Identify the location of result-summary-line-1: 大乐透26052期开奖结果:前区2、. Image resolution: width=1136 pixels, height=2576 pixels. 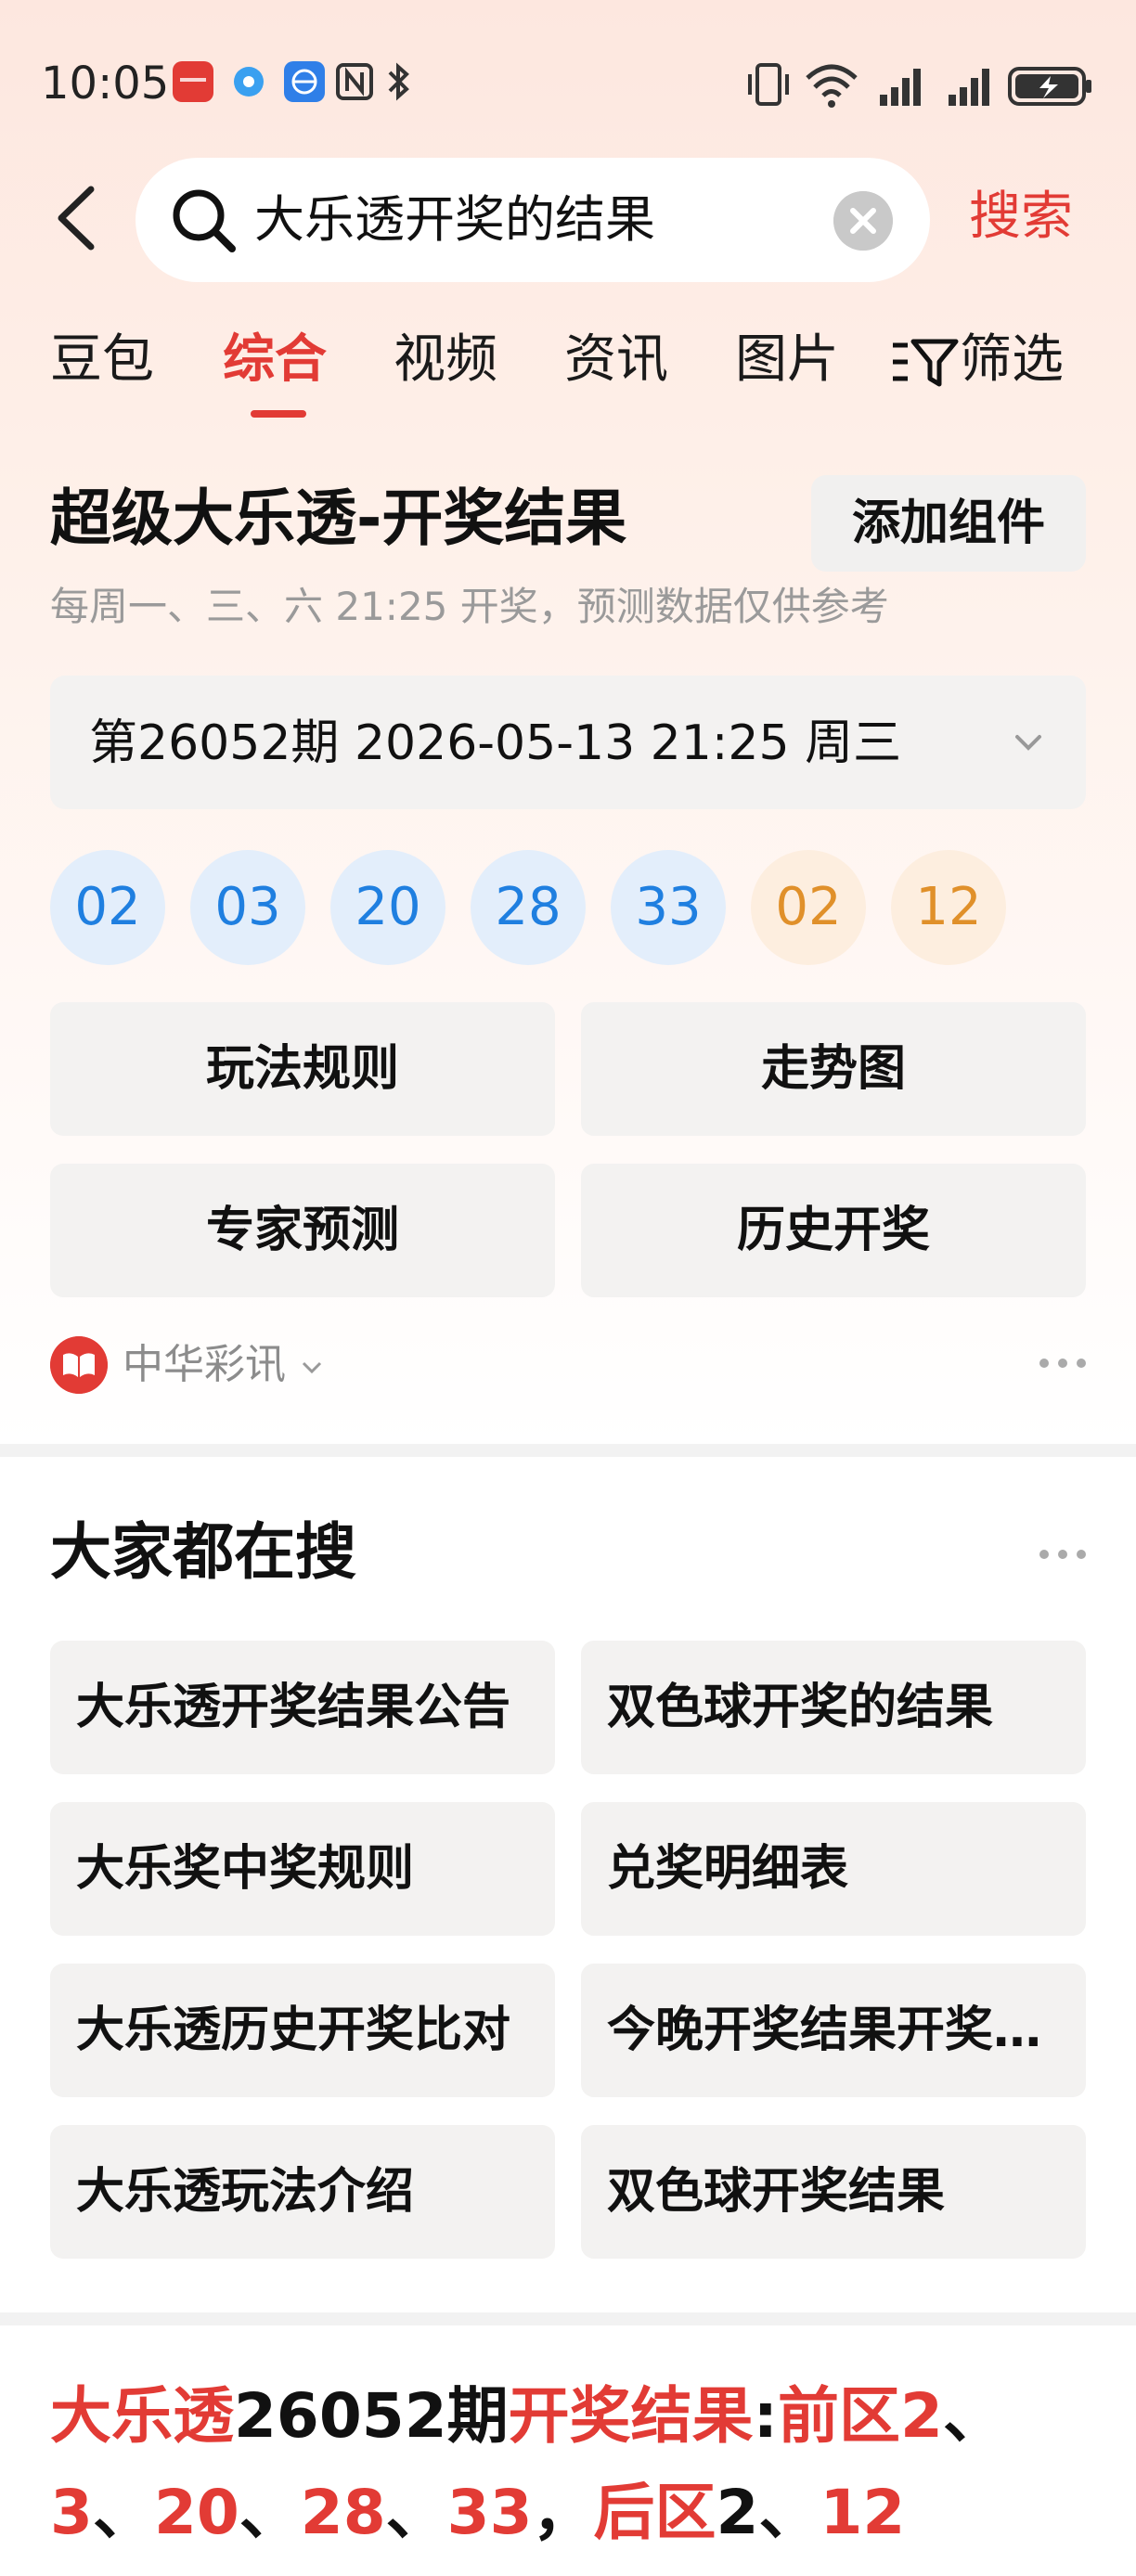
(527, 2416).